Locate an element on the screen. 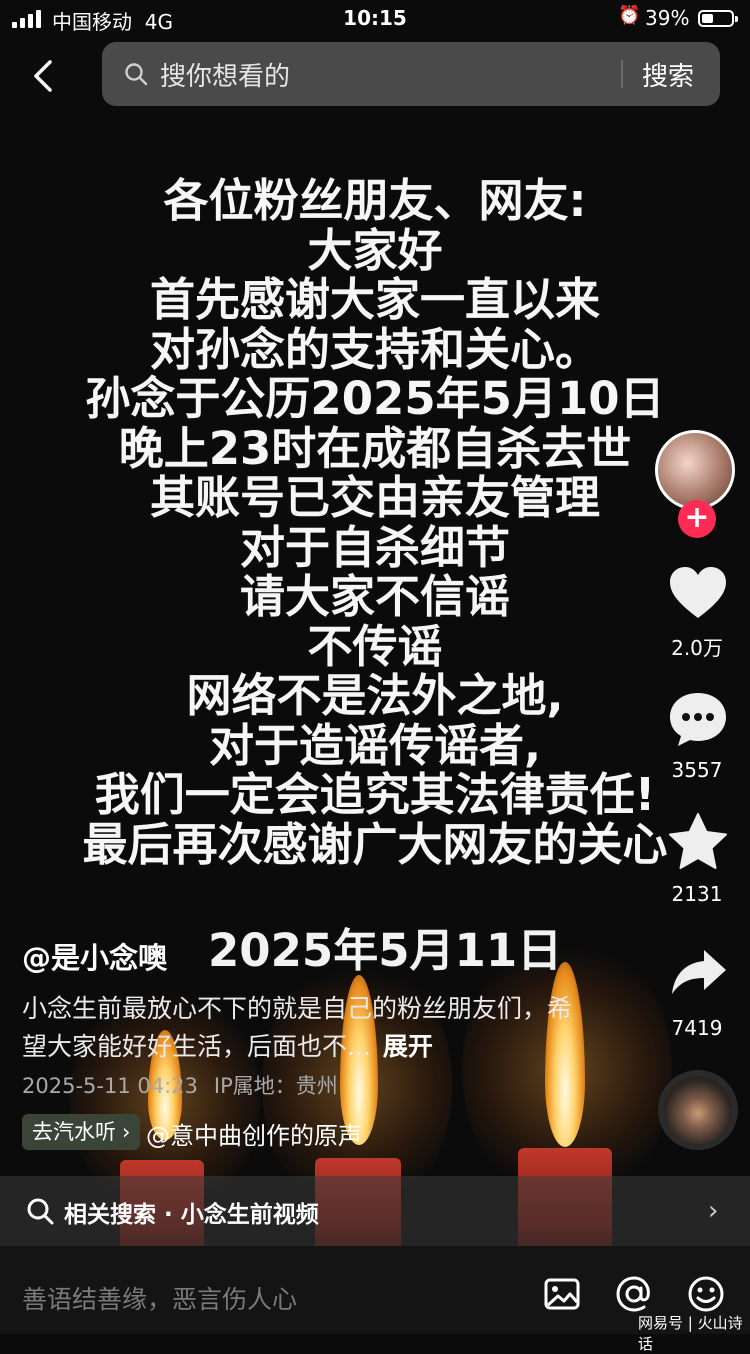  author-name: @是小念噢 is located at coordinates (94, 956).